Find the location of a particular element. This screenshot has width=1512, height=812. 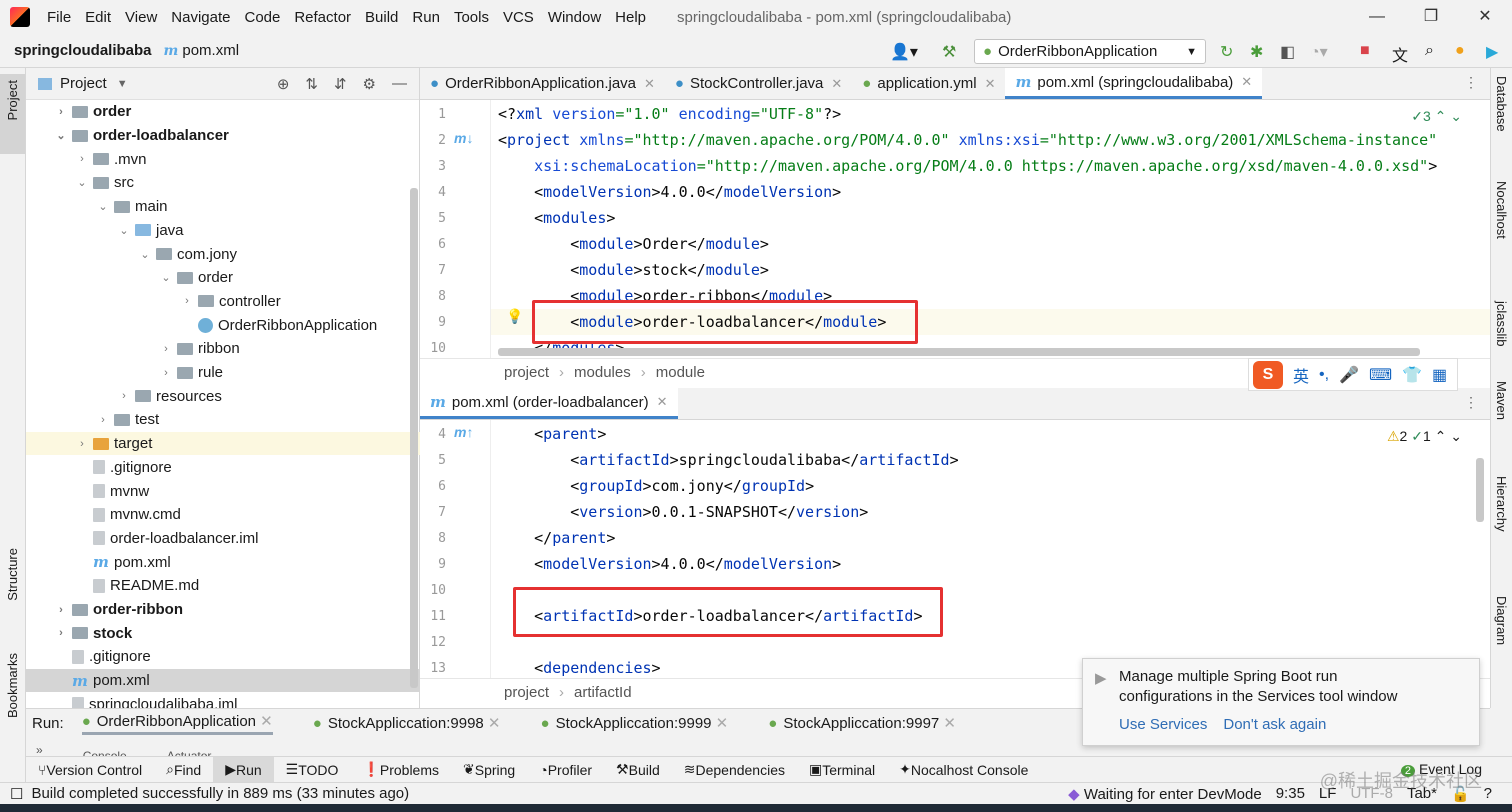

tree-item: ⌄ order is located at coordinates (223, 278).